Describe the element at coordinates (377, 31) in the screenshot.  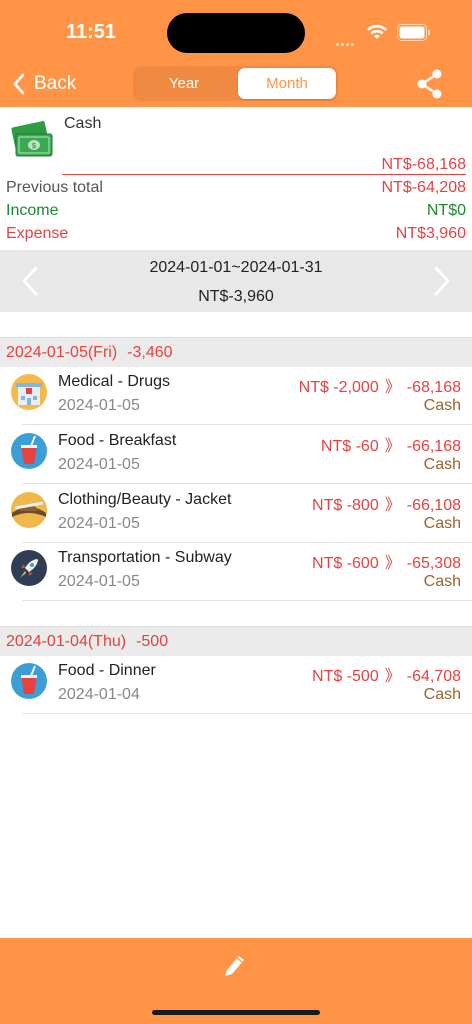
I see `wifi-icon` at that location.